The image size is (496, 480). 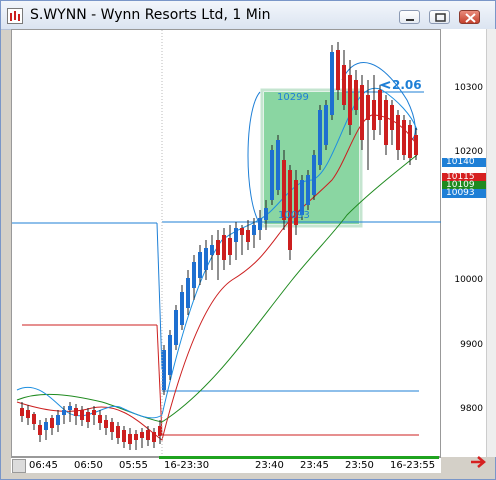 I want to click on price-tag-current: 10140, so click(x=464, y=162).